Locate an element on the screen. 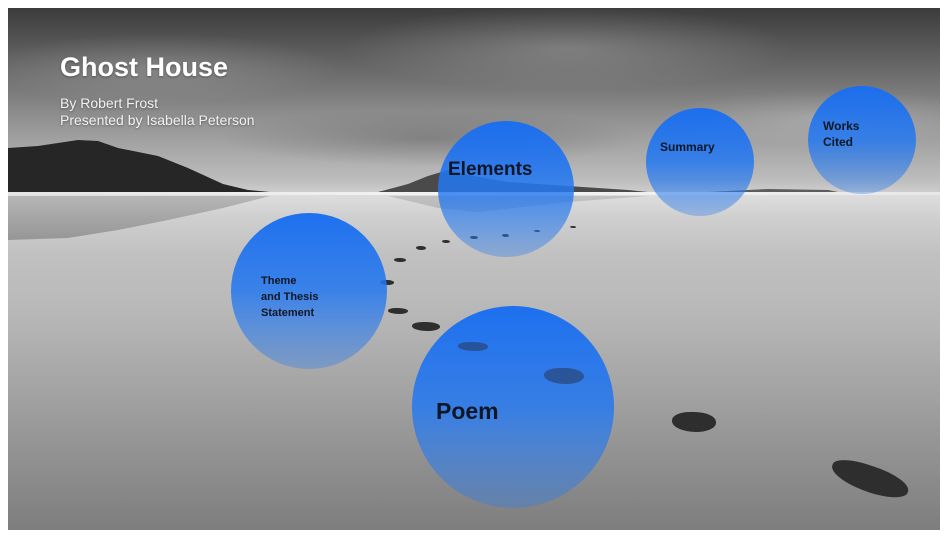  topic-bubble-elements: Elements is located at coordinates (506, 189).